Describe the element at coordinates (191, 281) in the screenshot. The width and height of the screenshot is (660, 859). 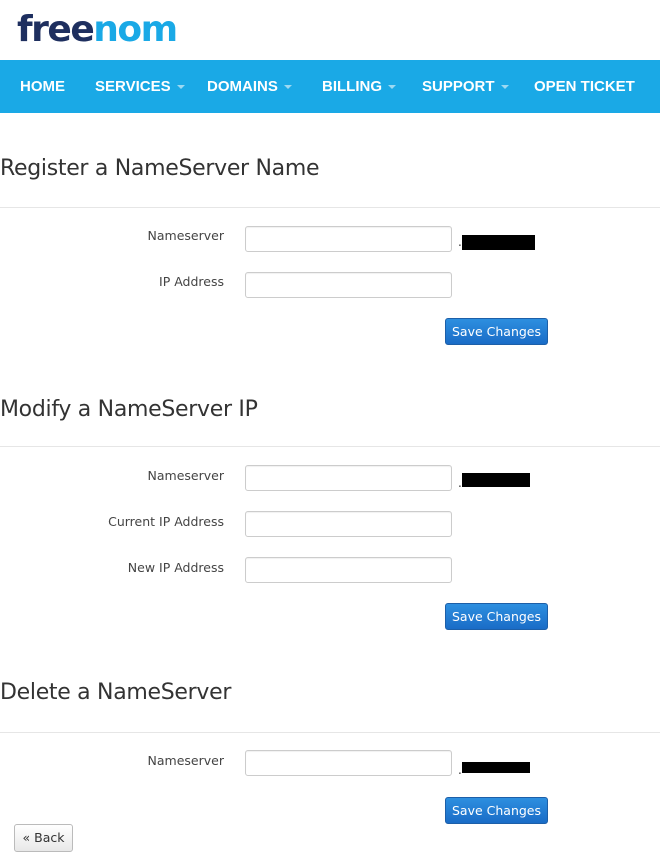
I see `register-ip-label: IP Address` at that location.